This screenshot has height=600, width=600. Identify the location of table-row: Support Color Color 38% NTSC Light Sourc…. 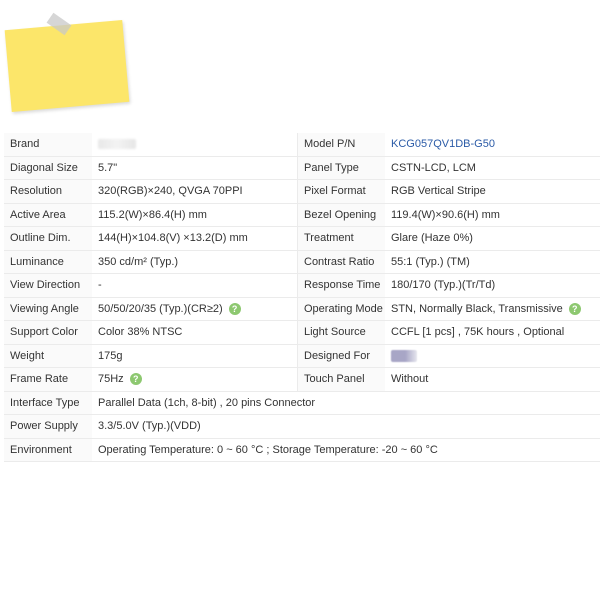
(302, 332).